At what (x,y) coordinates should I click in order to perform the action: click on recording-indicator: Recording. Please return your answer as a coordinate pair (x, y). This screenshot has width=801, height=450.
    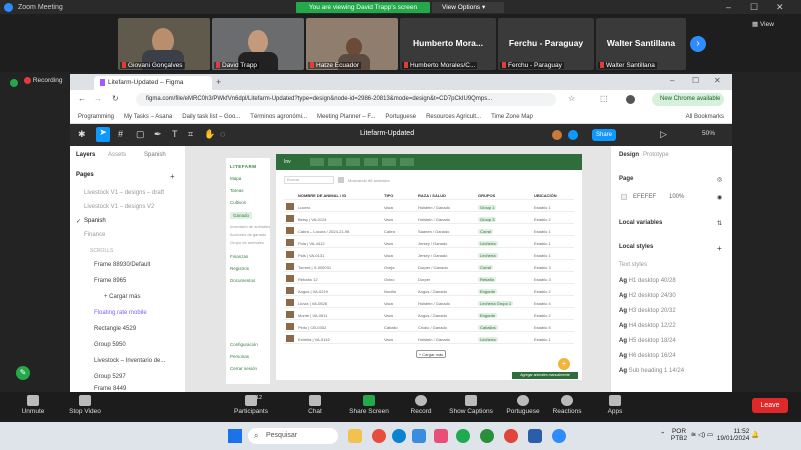
    Looking at the image, I should click on (43, 80).